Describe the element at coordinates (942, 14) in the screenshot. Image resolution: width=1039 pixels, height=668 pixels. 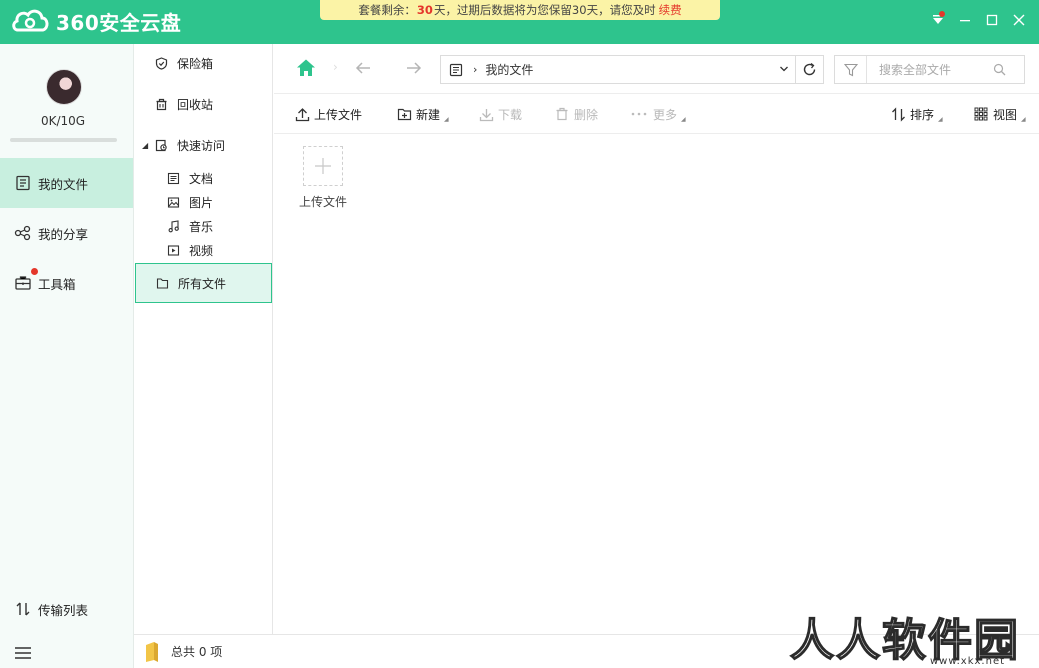
I see `notification-dot` at that location.